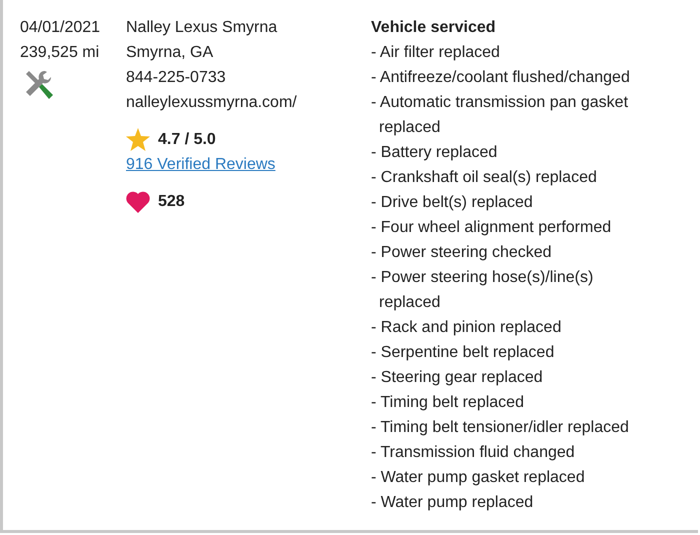 The height and width of the screenshot is (535, 700). I want to click on service-item: - Timing belt tensioner/idler replaced, so click(500, 428).